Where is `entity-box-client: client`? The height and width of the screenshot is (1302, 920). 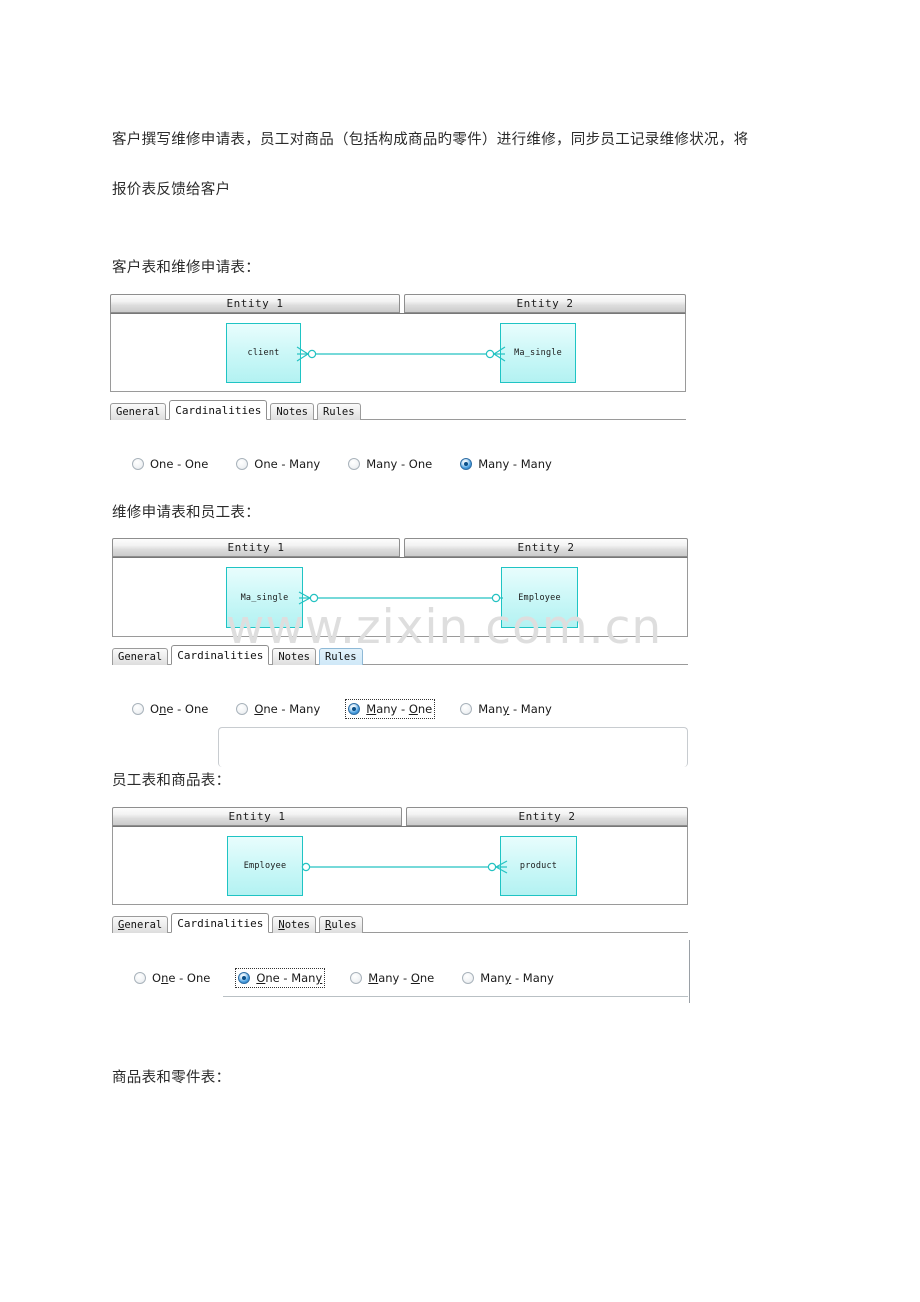 entity-box-client: client is located at coordinates (263, 353).